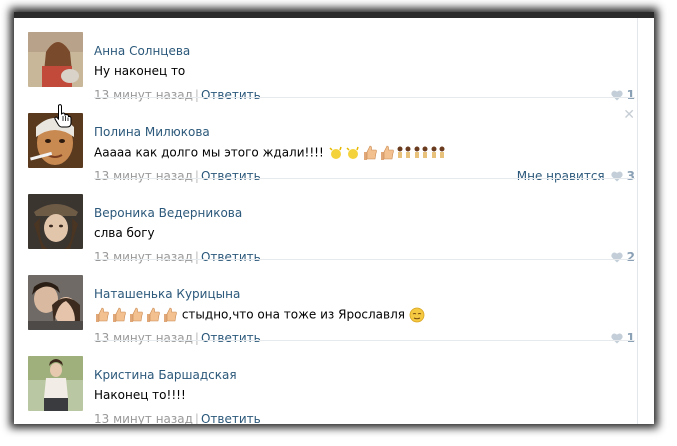 This screenshot has width=677, height=446. I want to click on comment-author: Анна Солнцева, so click(142, 51).